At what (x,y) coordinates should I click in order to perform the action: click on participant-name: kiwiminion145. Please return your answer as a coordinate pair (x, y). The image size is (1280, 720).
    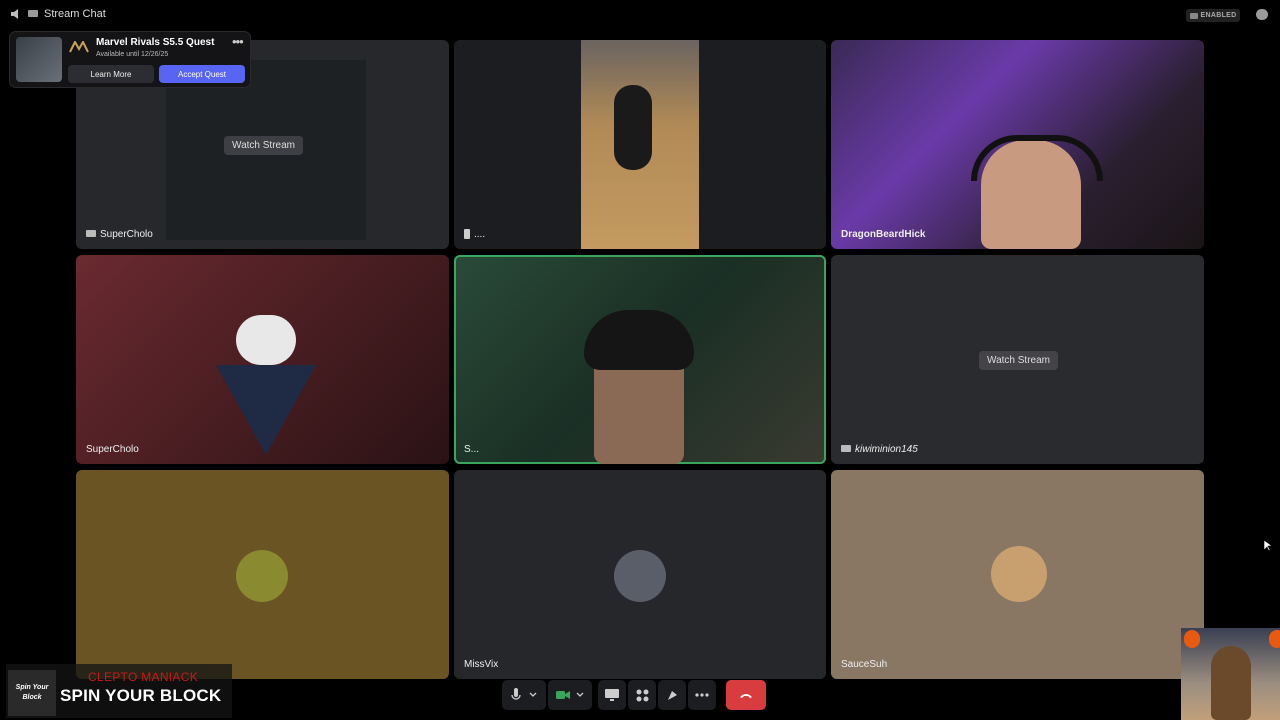
    Looking at the image, I should click on (879, 449).